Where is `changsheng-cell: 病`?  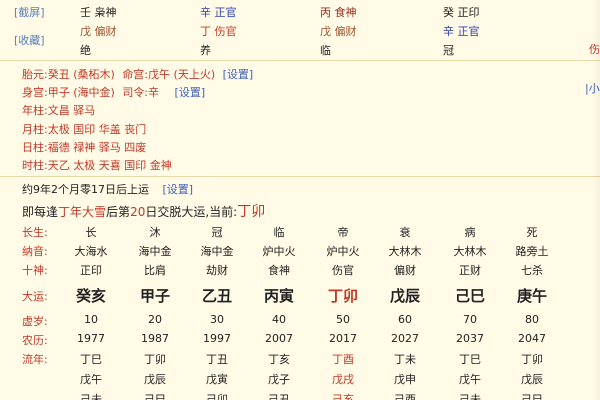 changsheng-cell: 病 is located at coordinates (470, 232).